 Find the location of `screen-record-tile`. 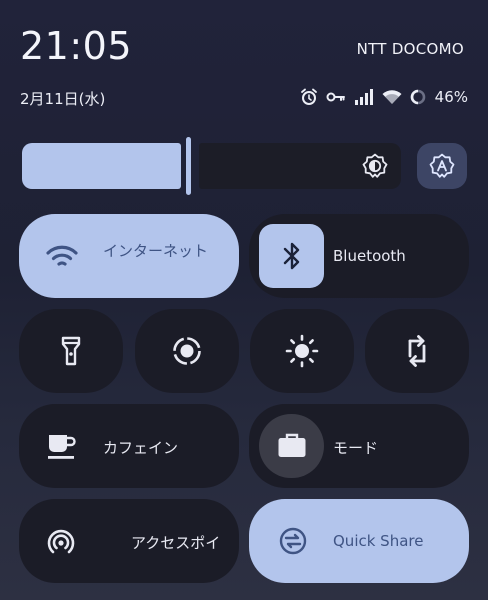

screen-record-tile is located at coordinates (187, 351).